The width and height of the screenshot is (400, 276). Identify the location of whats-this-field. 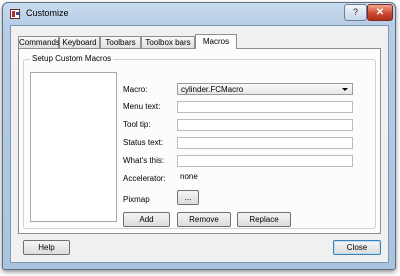
(265, 161).